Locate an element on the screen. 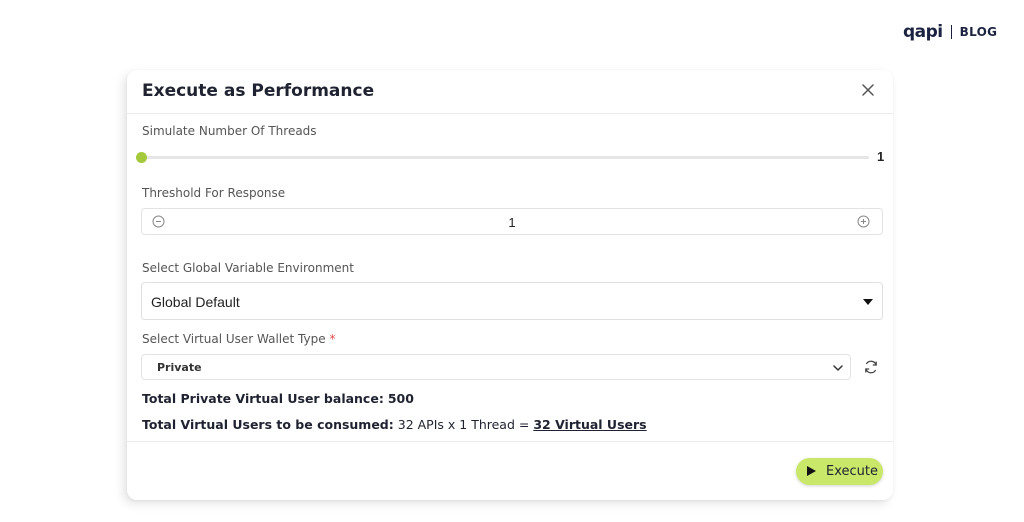 Image resolution: width=1024 pixels, height=522 pixels. wallet-selected: Private is located at coordinates (179, 367).